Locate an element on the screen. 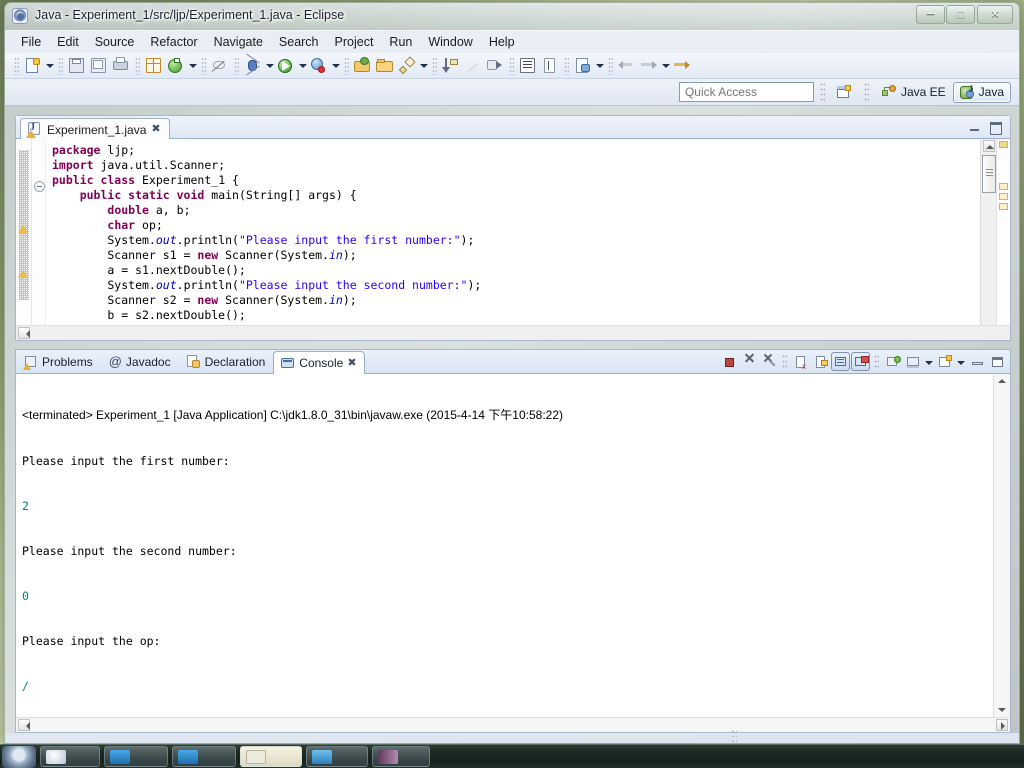  minimize-editor-icon is located at coordinates (975, 128).